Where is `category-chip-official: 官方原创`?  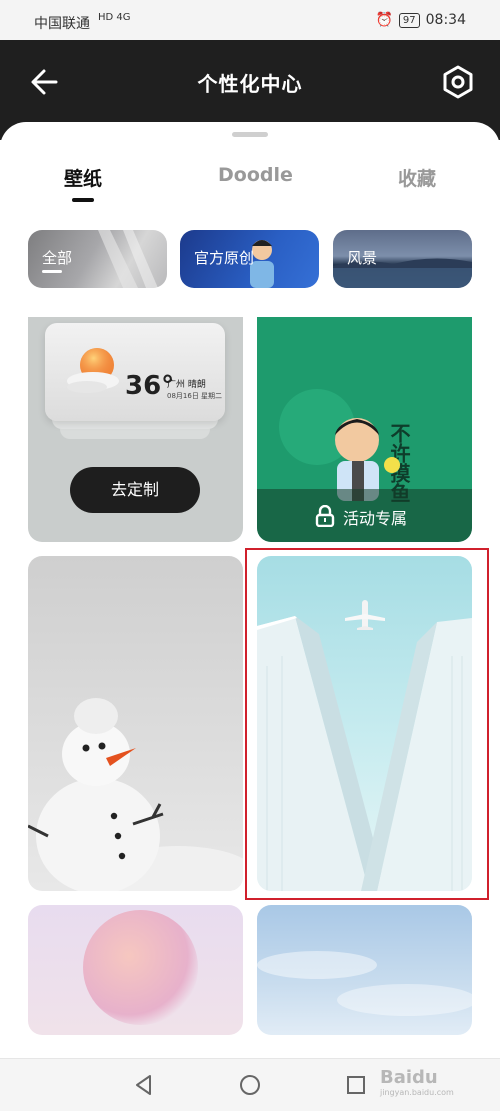
category-chip-official: 官方原创 is located at coordinates (249, 259).